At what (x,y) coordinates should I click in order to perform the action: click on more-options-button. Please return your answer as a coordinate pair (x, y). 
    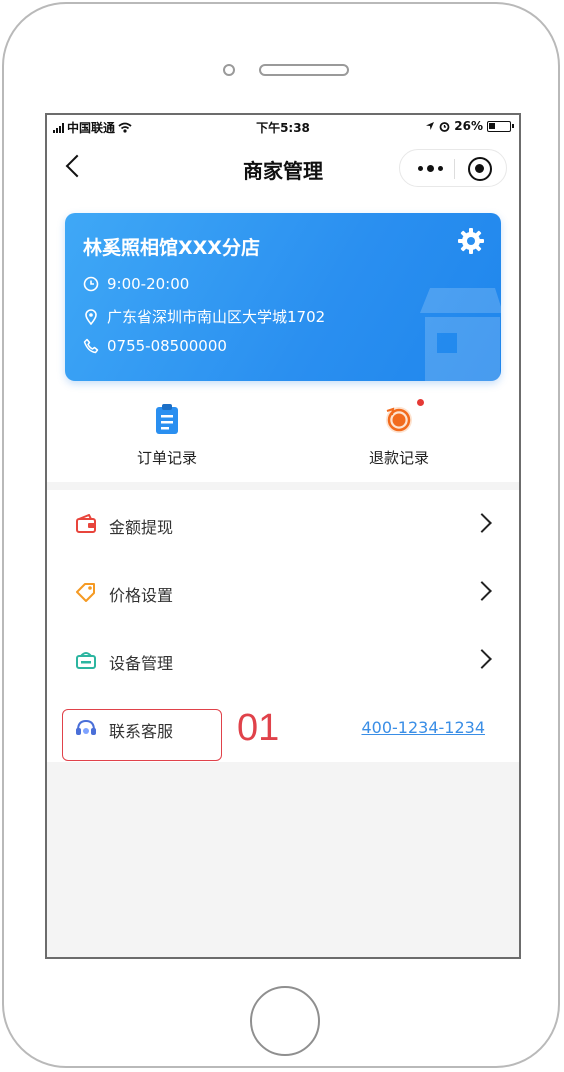
    Looking at the image, I should click on (430, 168).